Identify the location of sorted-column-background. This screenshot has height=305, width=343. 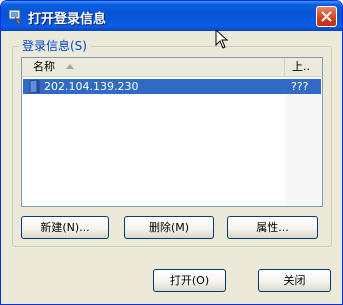
(303, 141).